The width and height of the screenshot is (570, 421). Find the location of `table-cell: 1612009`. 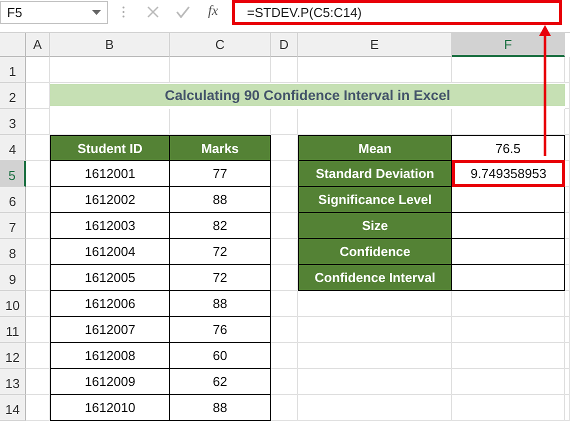

table-cell: 1612009 is located at coordinates (110, 382).